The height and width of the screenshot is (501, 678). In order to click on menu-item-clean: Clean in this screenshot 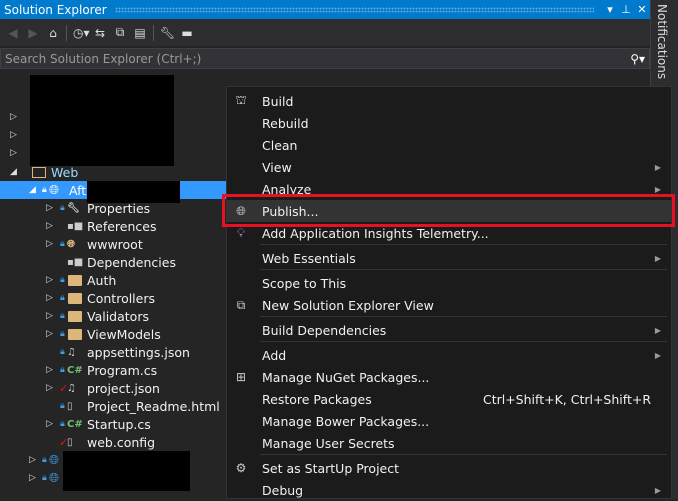, I will do `click(449, 145)`.